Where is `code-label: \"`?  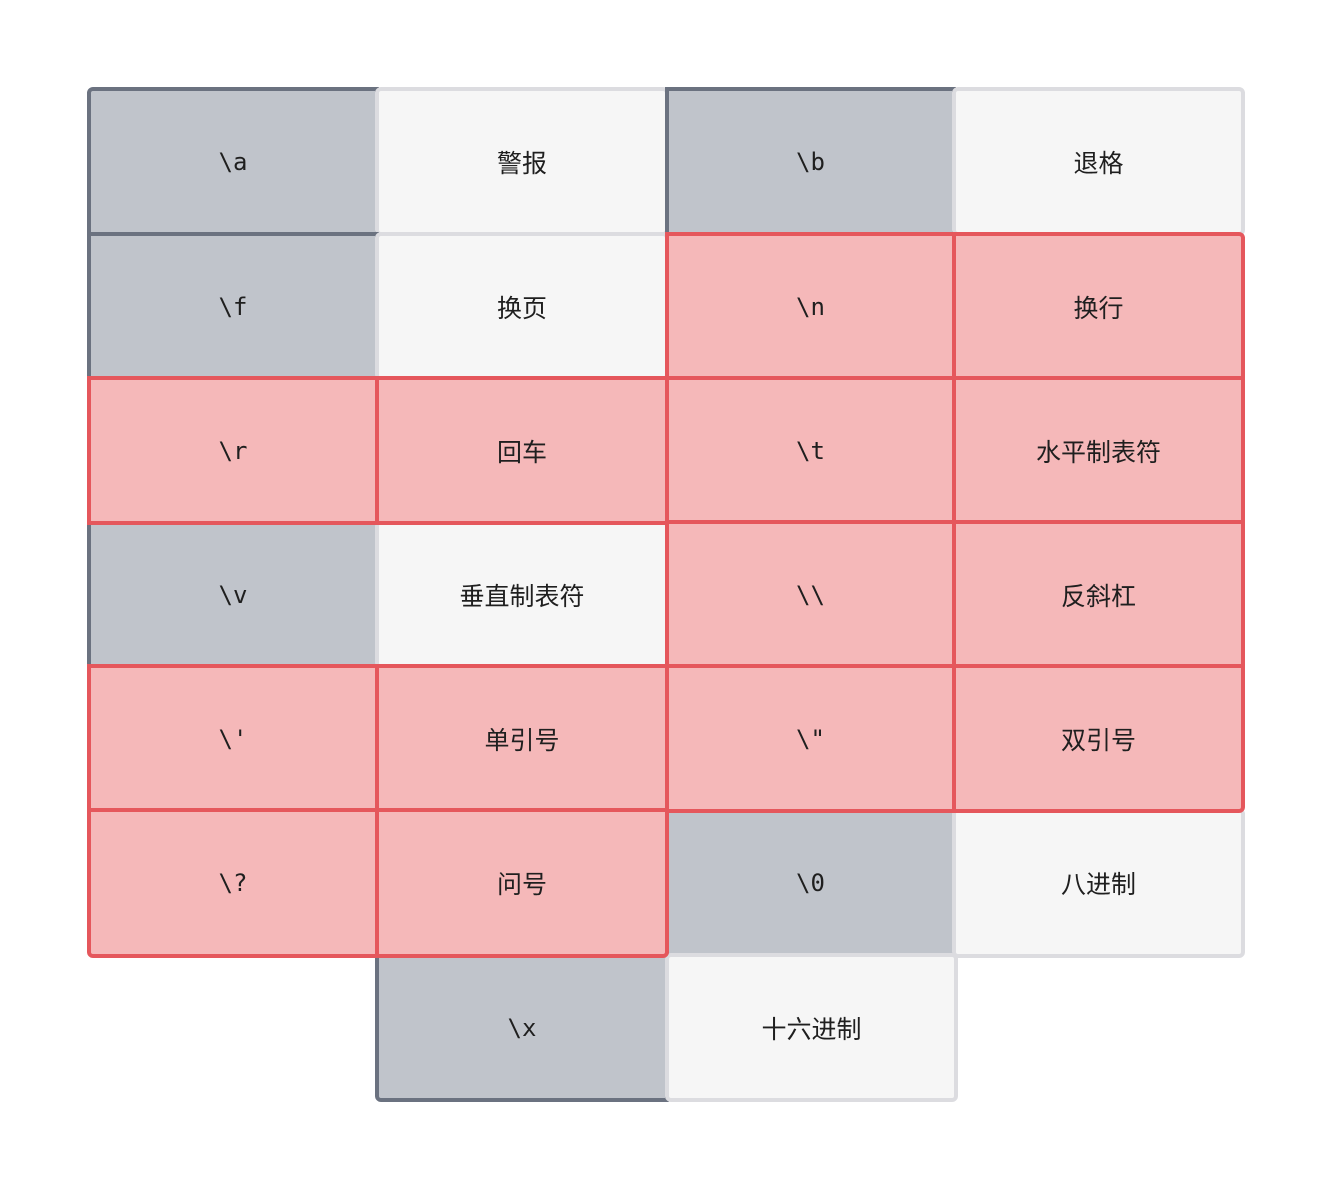
code-label: \" is located at coordinates (810, 738).